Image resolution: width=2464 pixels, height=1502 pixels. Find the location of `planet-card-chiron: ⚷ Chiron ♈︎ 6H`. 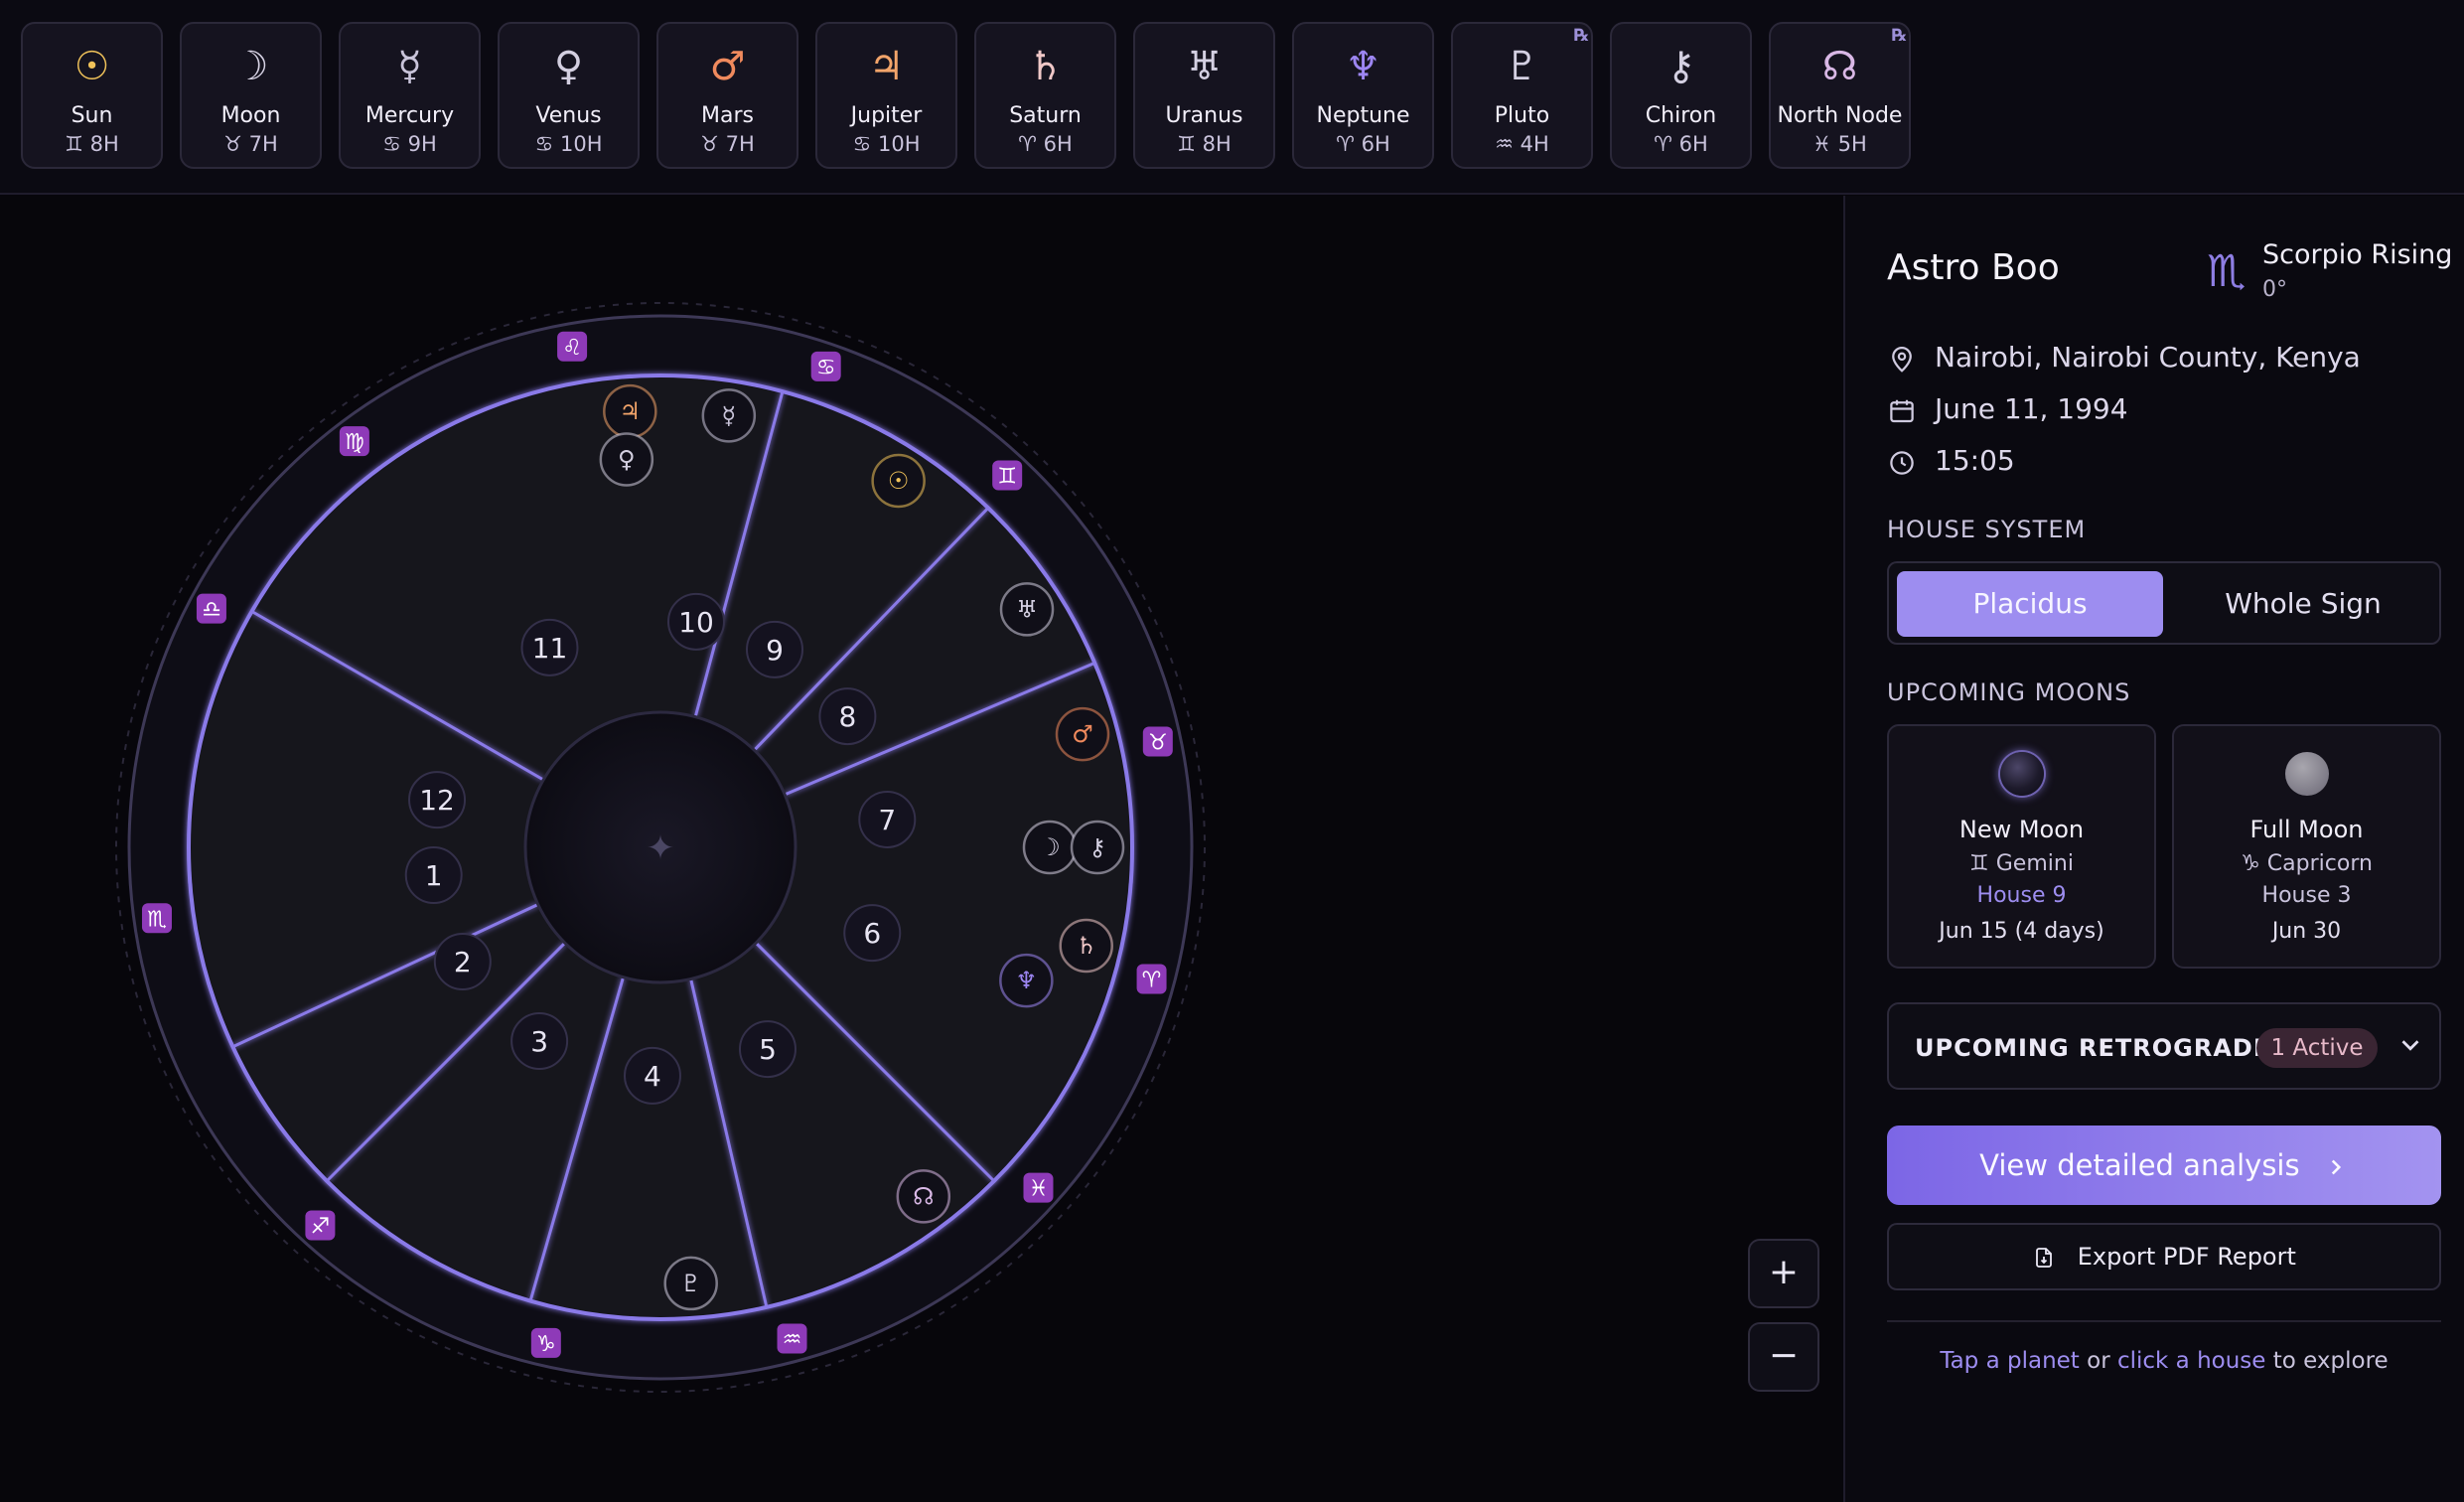

planet-card-chiron: ⚷ Chiron ♈︎ 6H is located at coordinates (1681, 95).